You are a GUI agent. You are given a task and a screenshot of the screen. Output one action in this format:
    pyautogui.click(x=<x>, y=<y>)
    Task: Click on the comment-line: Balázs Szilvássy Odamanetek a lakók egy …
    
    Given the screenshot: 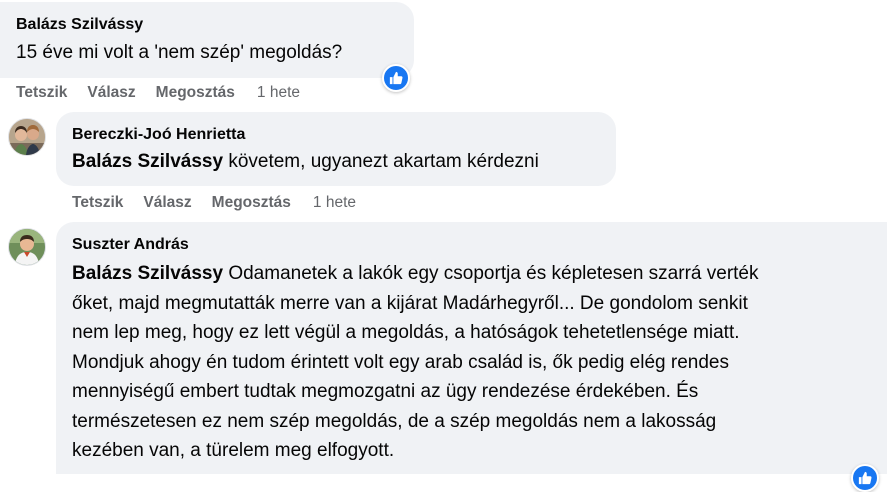 What is the action you would take?
    pyautogui.click(x=415, y=273)
    